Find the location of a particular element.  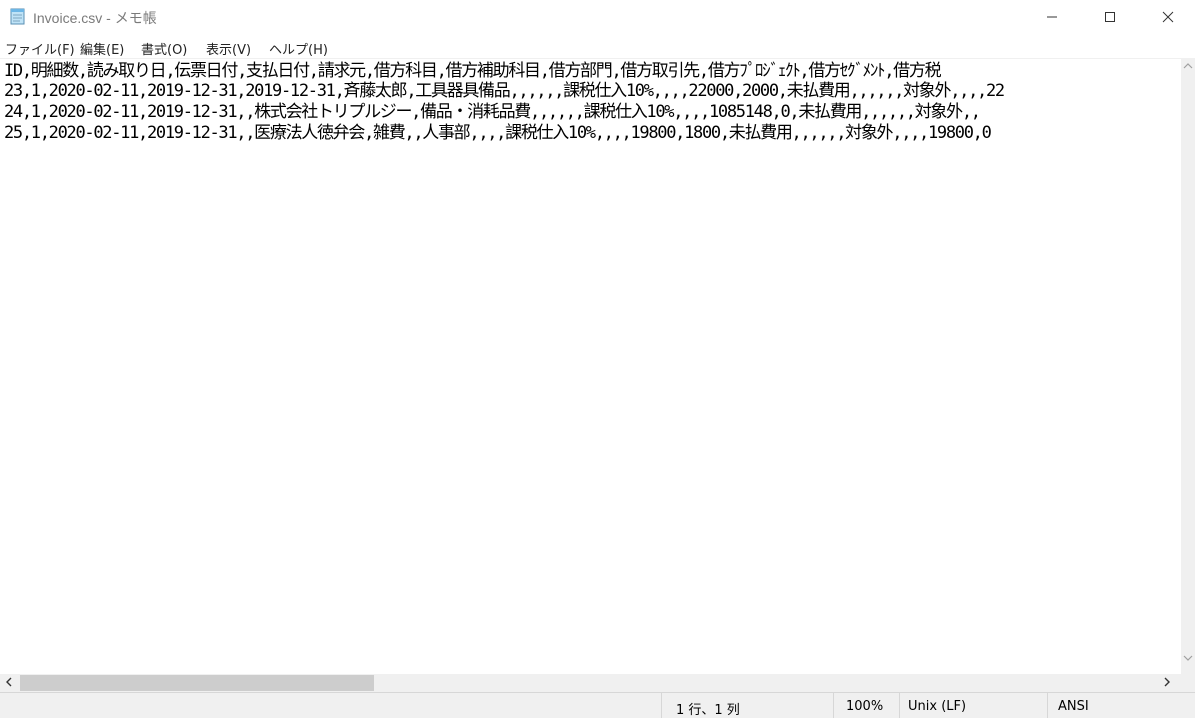

status-encoding-text: ANSI is located at coordinates (1073, 706).